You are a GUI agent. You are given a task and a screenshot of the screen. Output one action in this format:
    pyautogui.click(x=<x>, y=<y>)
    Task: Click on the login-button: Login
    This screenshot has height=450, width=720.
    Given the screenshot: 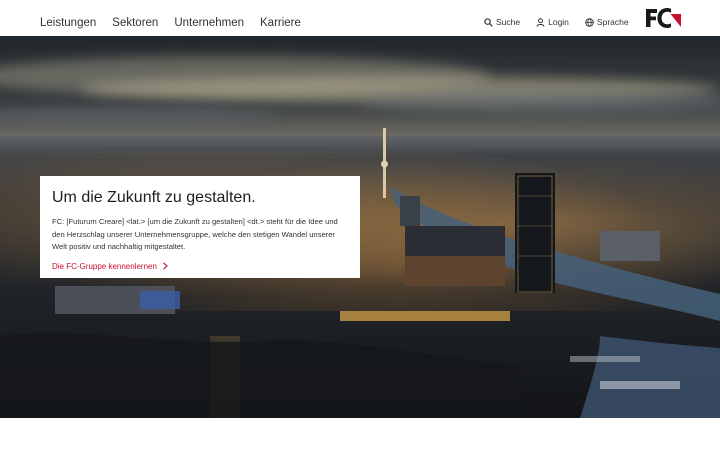 What is the action you would take?
    pyautogui.click(x=552, y=22)
    